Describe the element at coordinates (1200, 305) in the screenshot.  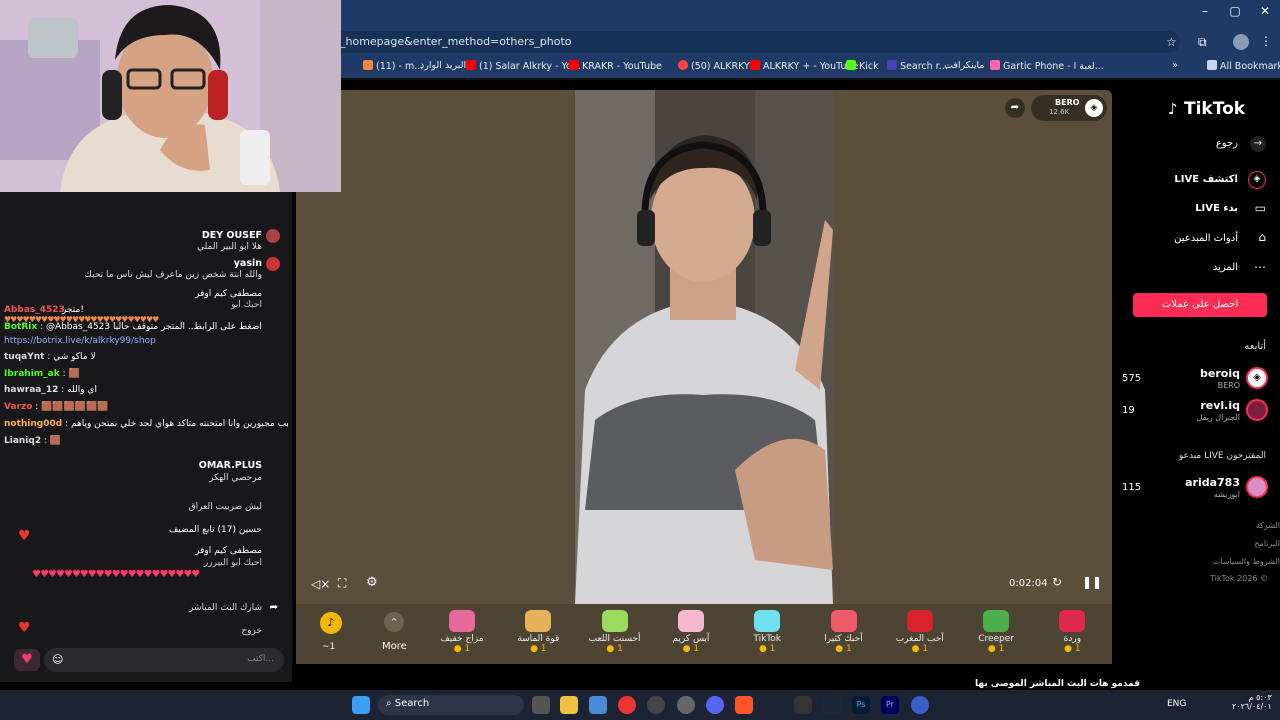
I see `get-coins-button: احصل على عملات` at that location.